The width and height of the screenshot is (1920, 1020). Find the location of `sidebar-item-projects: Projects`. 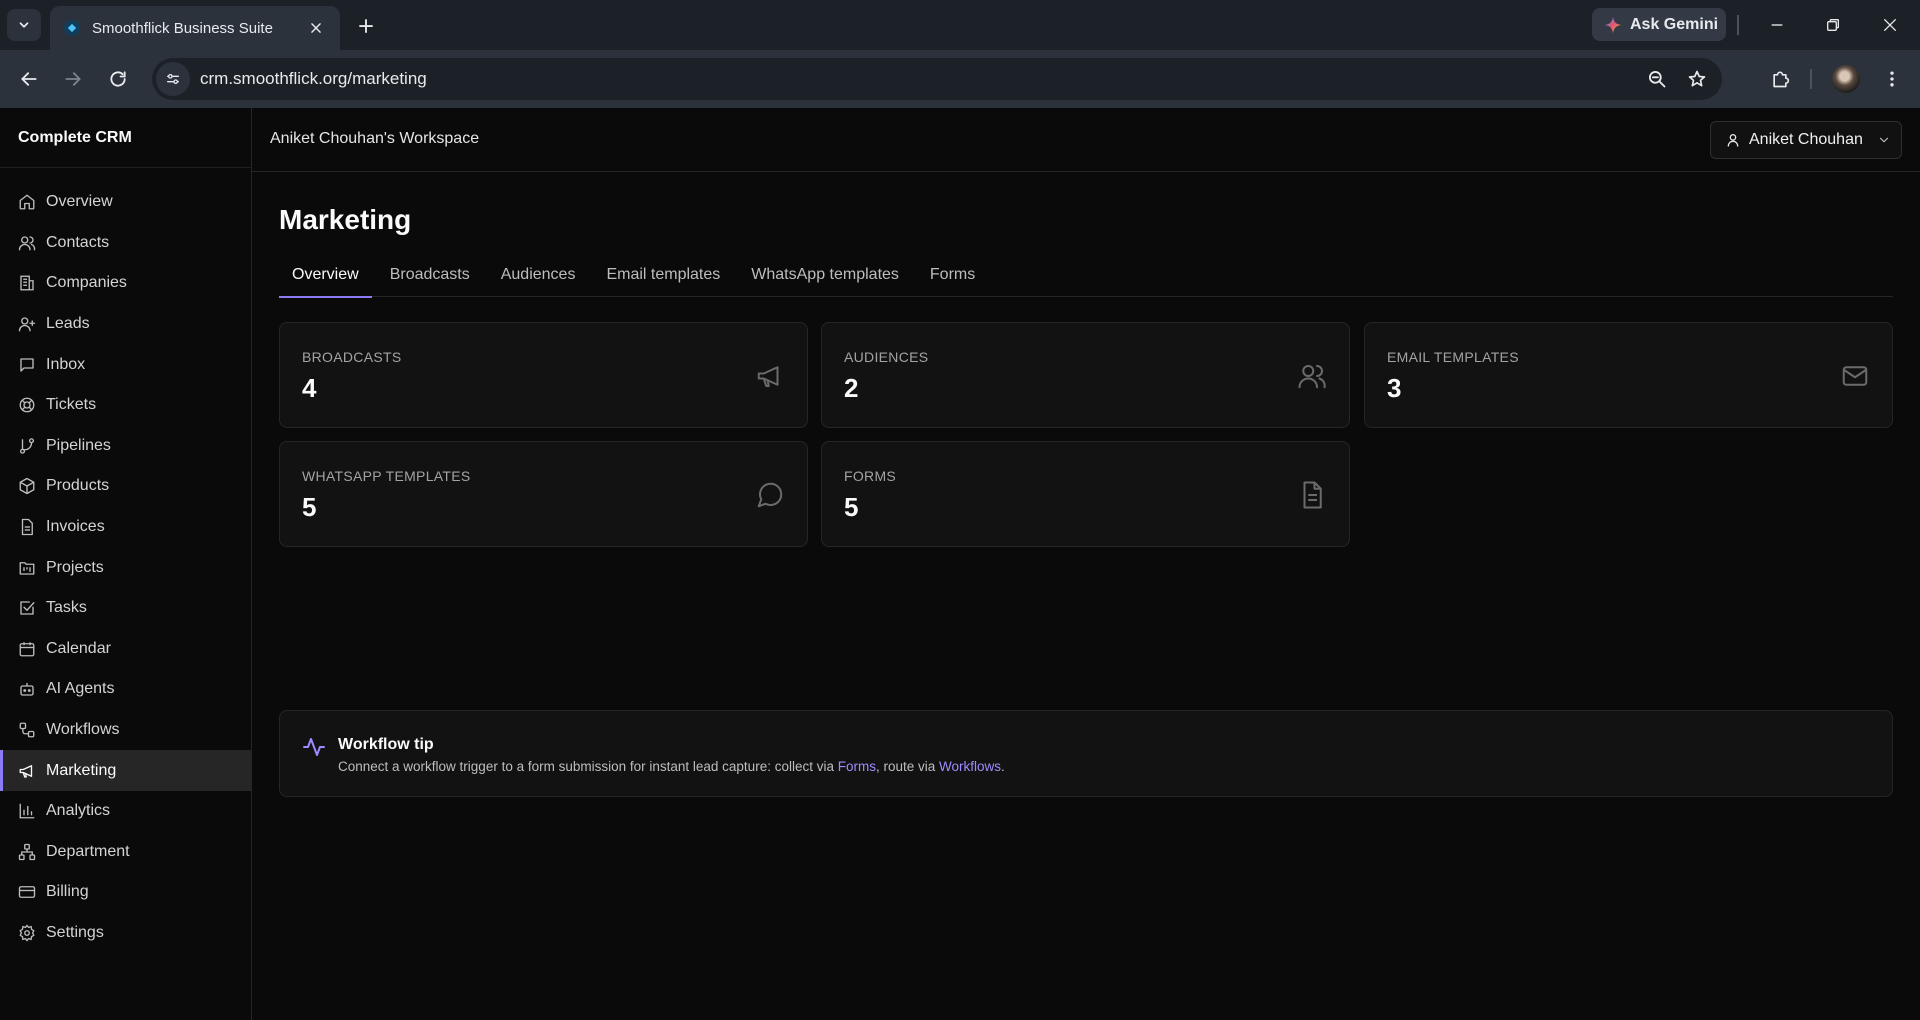

sidebar-item-projects: Projects is located at coordinates (125, 567).